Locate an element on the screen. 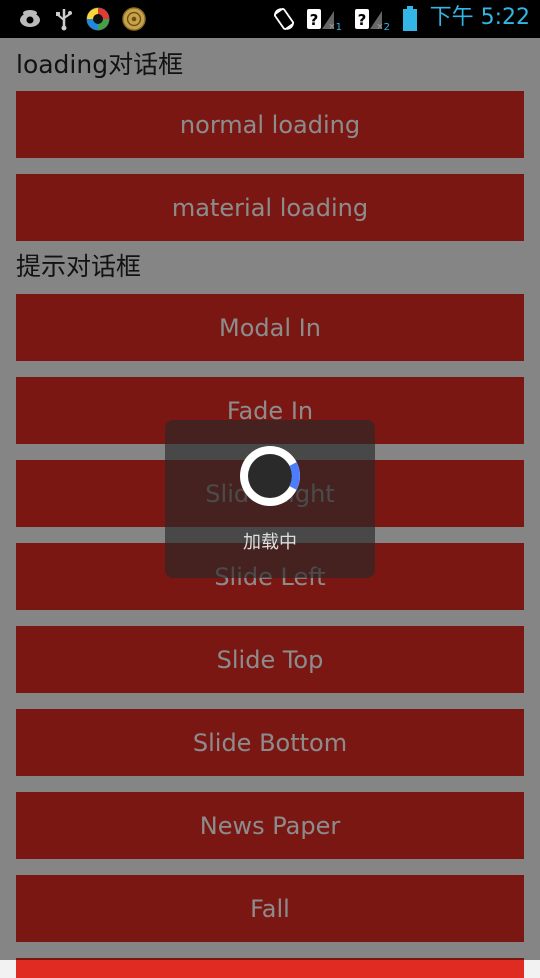 The image size is (540, 978). eye-icon is located at coordinates (30, 19).